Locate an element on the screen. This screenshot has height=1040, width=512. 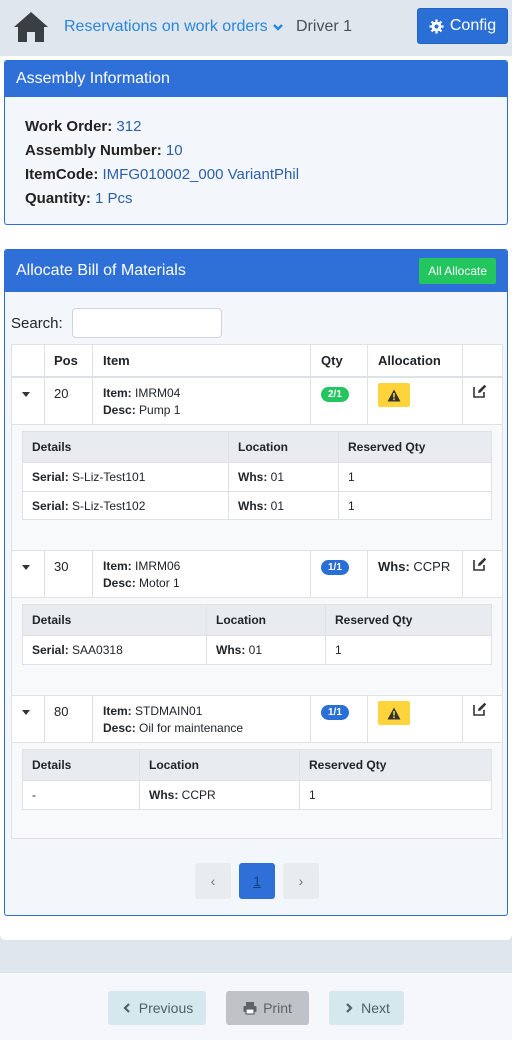
qty-cell: 2/1 is located at coordinates (339, 401).